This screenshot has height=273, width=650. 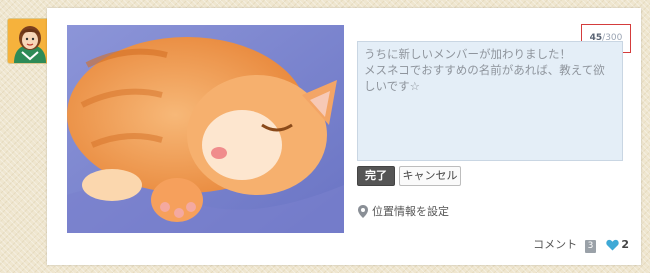 I want to click on set-location-link: 位置情報を設定, so click(x=403, y=211).